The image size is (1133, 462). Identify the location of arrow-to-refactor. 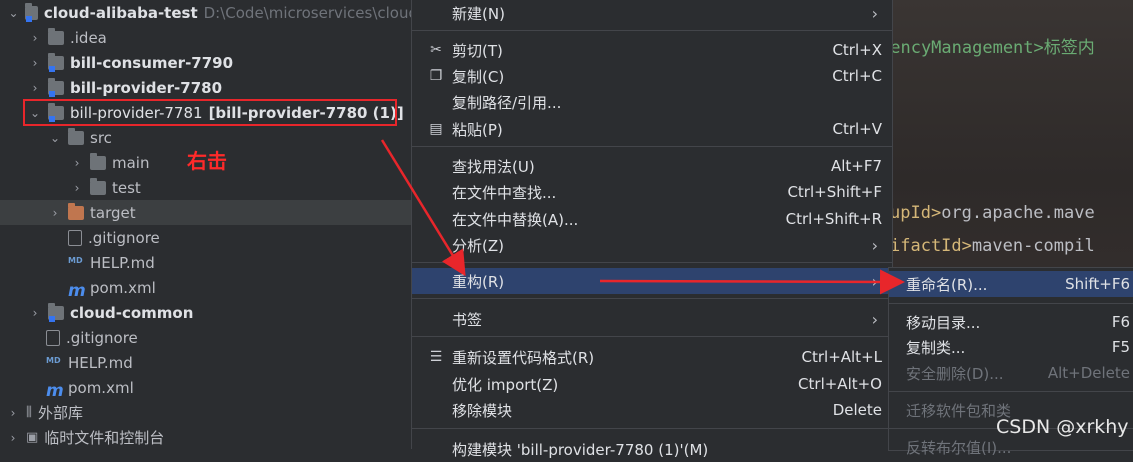
(423, 208).